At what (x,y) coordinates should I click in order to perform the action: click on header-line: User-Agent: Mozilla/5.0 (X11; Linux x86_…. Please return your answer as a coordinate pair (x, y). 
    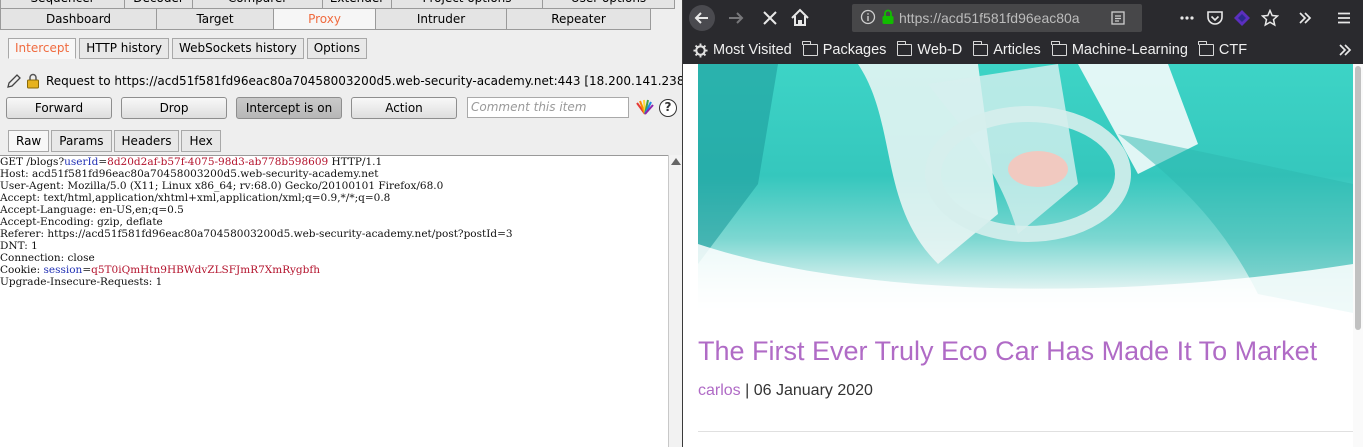
    Looking at the image, I should click on (222, 186).